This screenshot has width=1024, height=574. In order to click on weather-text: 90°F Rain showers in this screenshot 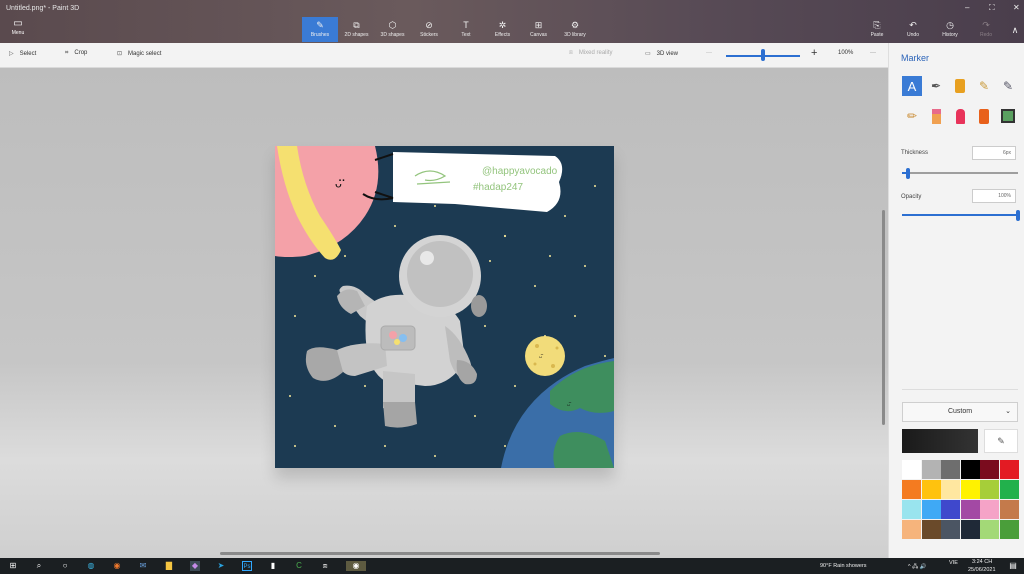, I will do `click(843, 566)`.